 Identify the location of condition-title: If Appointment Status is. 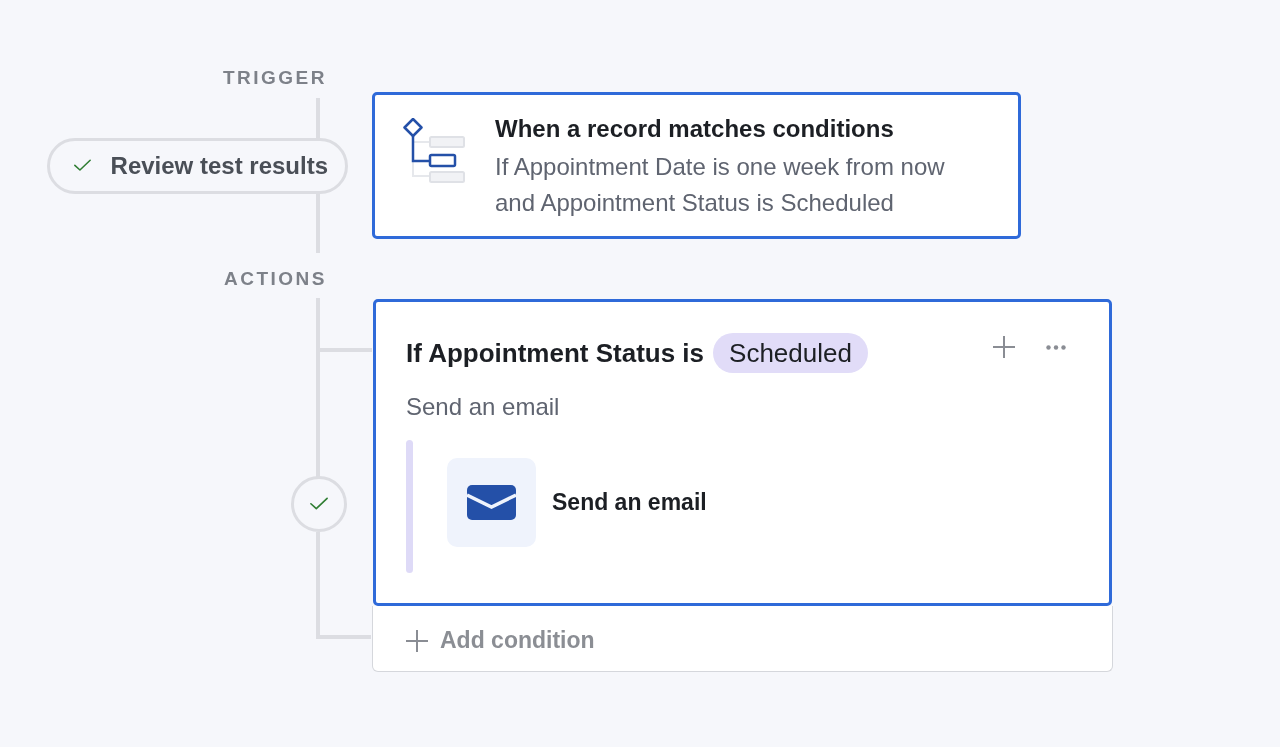
(555, 353).